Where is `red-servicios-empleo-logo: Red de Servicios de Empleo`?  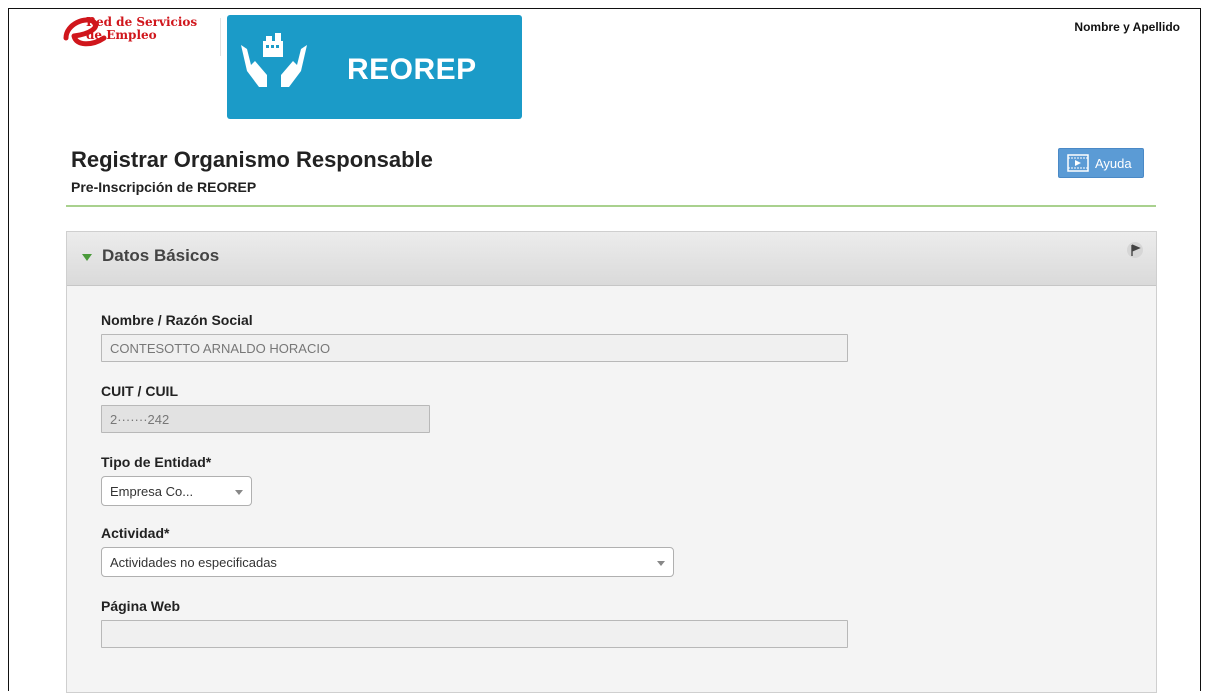 red-servicios-empleo-logo: Red de Servicios de Empleo is located at coordinates (140, 33).